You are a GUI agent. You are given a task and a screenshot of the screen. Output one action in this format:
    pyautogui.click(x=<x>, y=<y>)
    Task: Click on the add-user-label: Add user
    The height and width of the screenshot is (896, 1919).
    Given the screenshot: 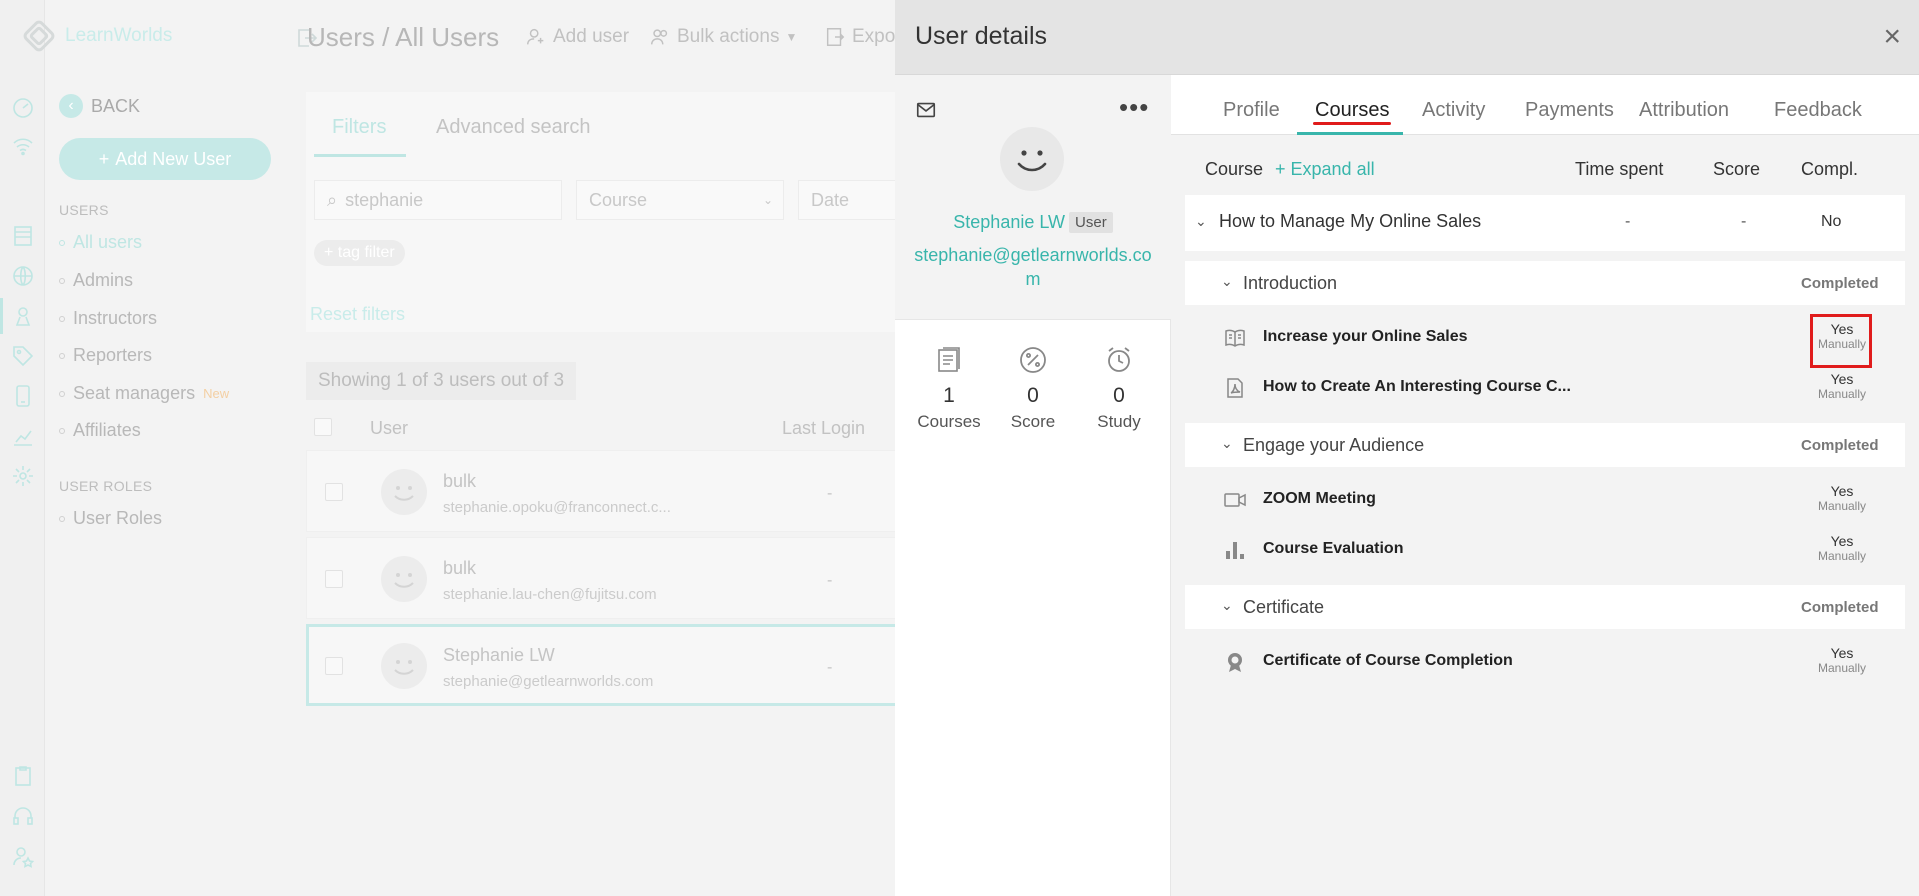 What is the action you would take?
    pyautogui.click(x=591, y=36)
    